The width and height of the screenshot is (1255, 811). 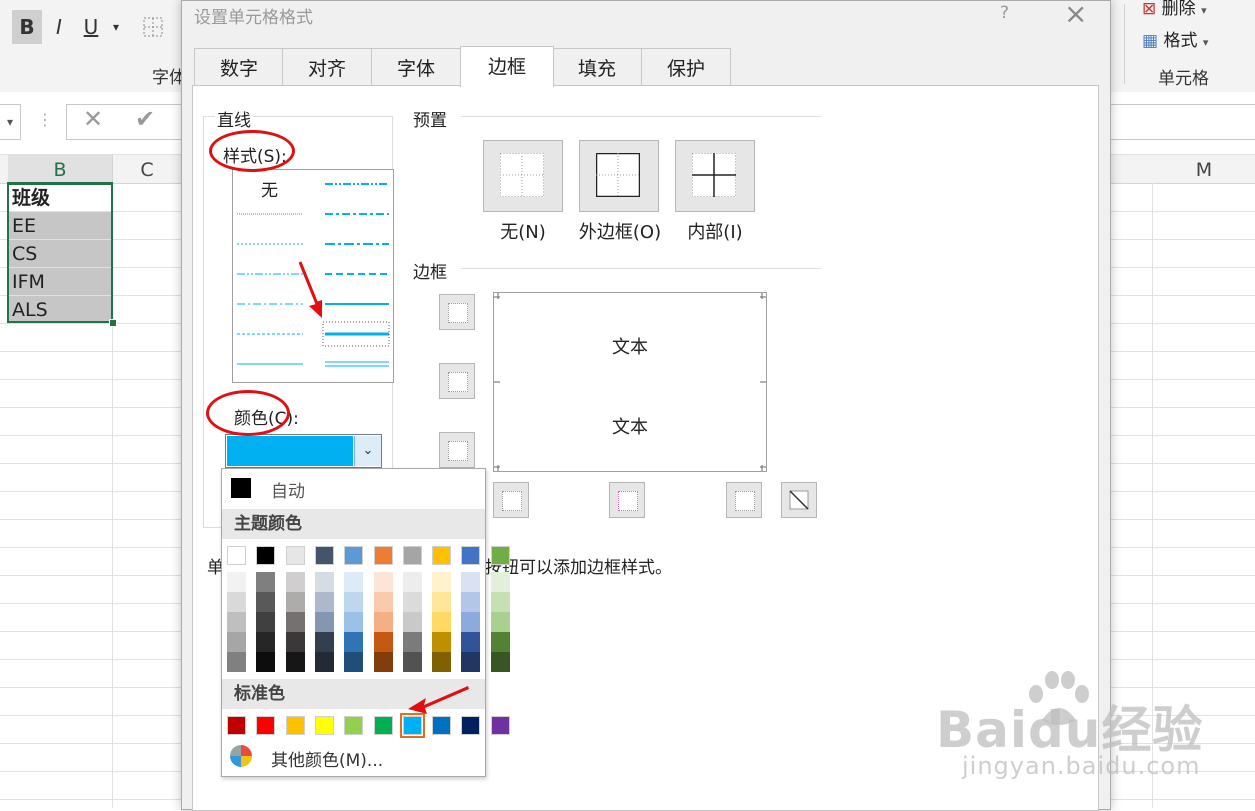 What do you see at coordinates (416, 67) in the screenshot?
I see `tab-font: 字体` at bounding box center [416, 67].